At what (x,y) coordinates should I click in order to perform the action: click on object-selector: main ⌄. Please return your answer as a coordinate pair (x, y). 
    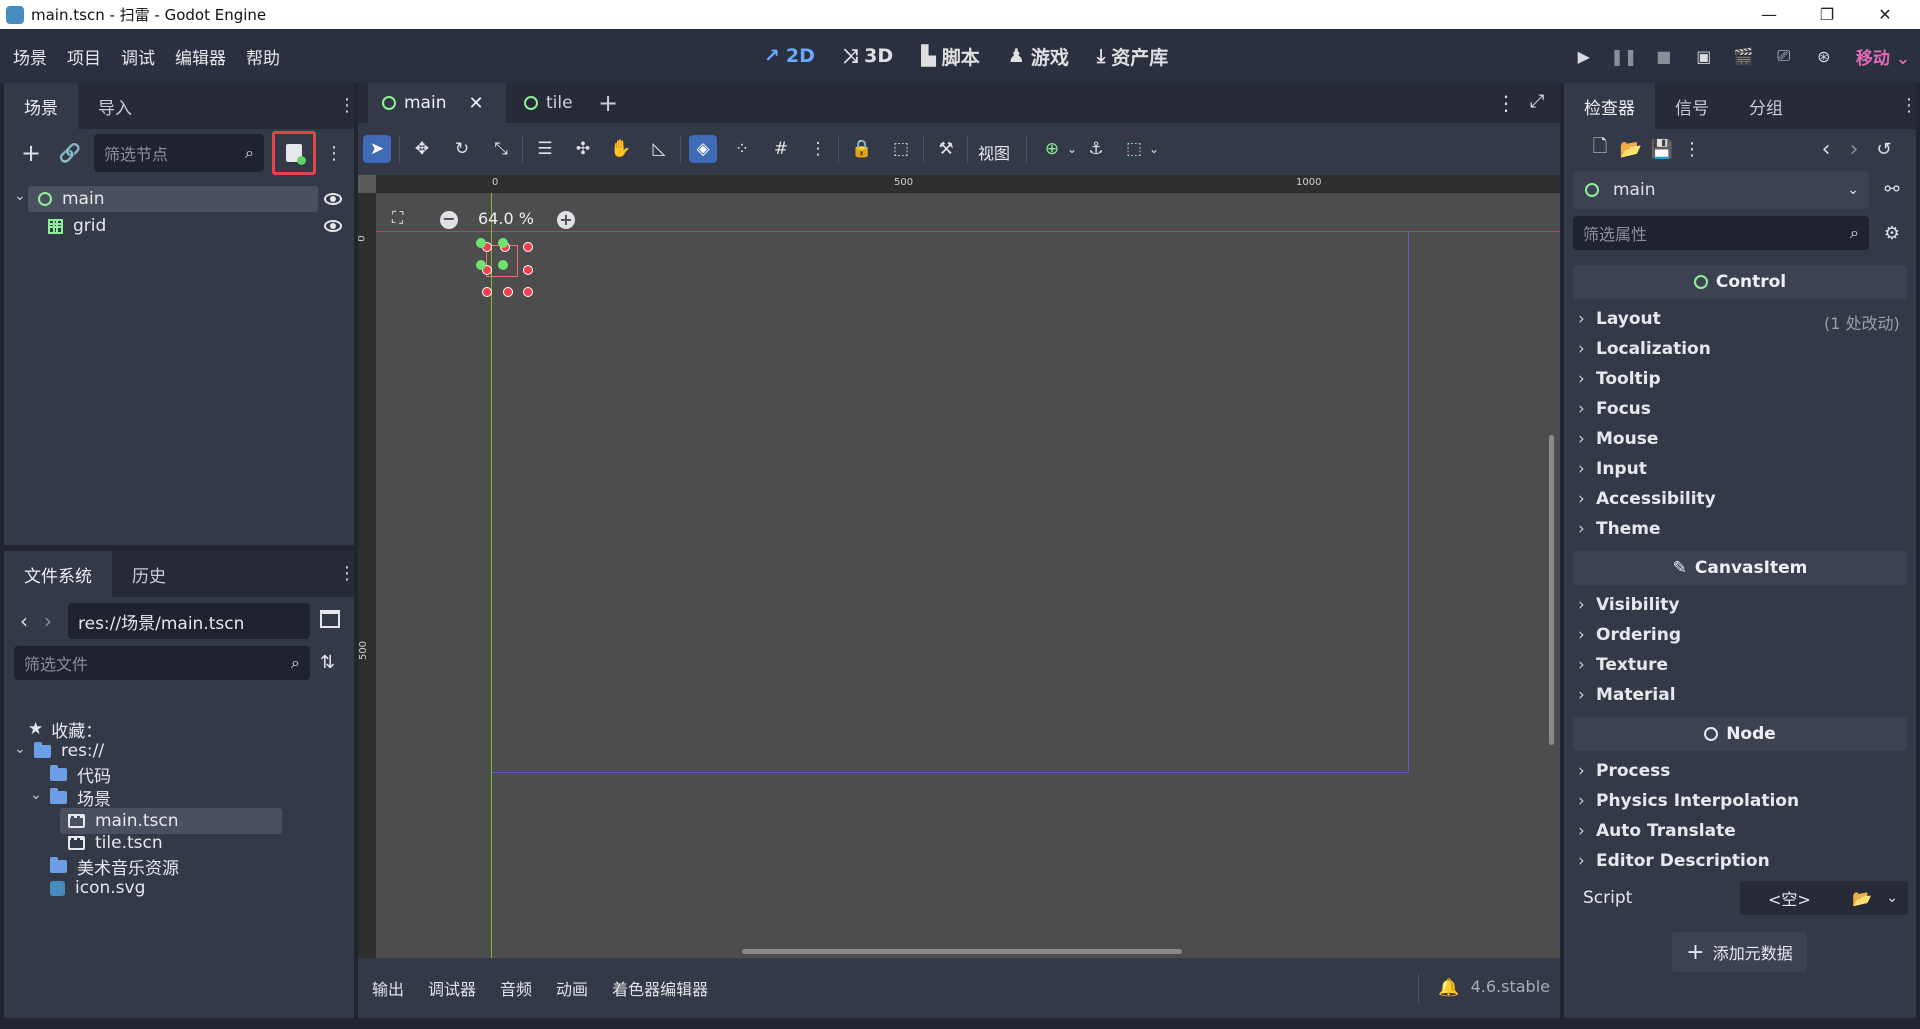
    Looking at the image, I should click on (1721, 190).